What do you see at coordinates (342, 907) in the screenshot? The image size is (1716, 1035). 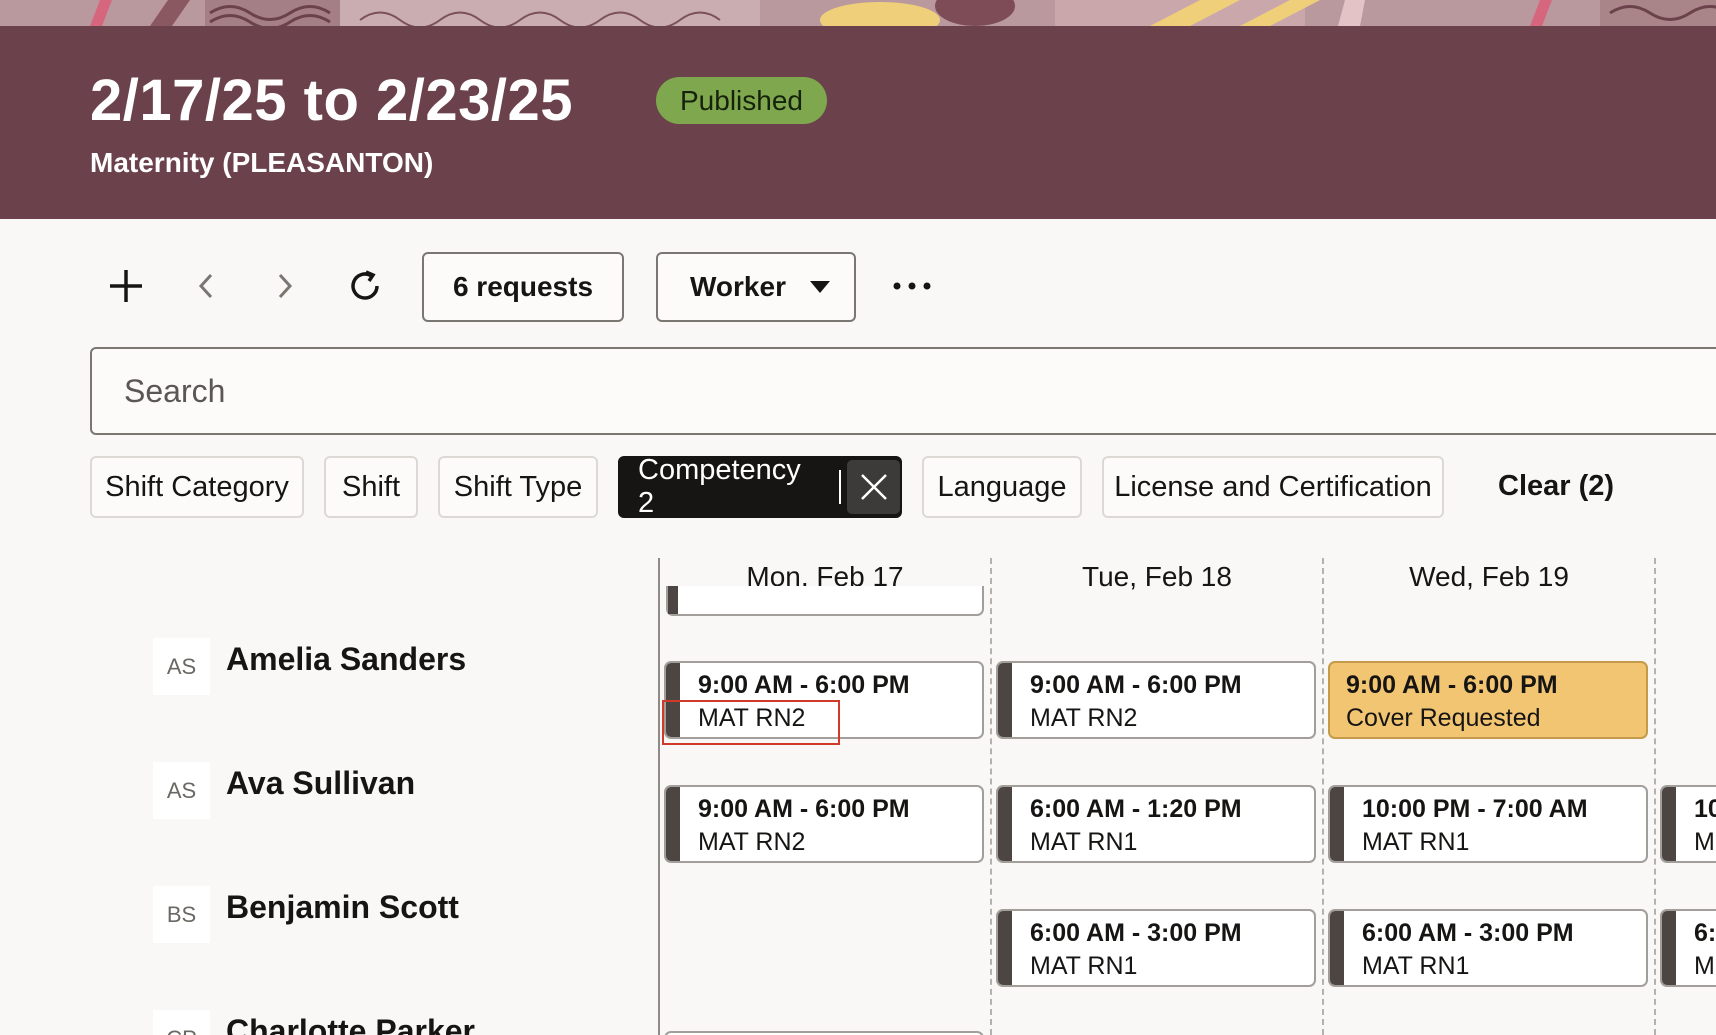 I see `worker-name: Benjamin Scott` at bounding box center [342, 907].